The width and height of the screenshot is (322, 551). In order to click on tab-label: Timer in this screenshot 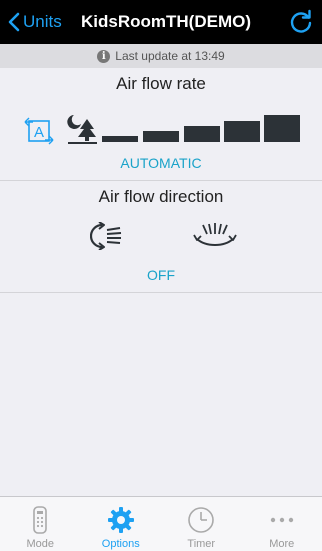, I will do `click(201, 544)`.